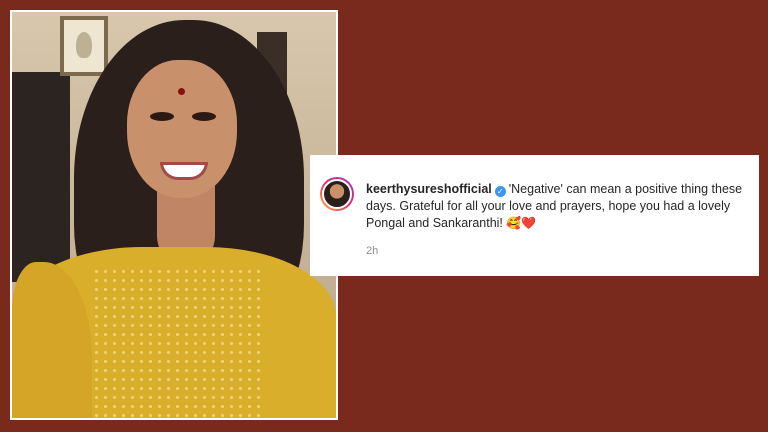  I want to click on avatar-image, so click(337, 194).